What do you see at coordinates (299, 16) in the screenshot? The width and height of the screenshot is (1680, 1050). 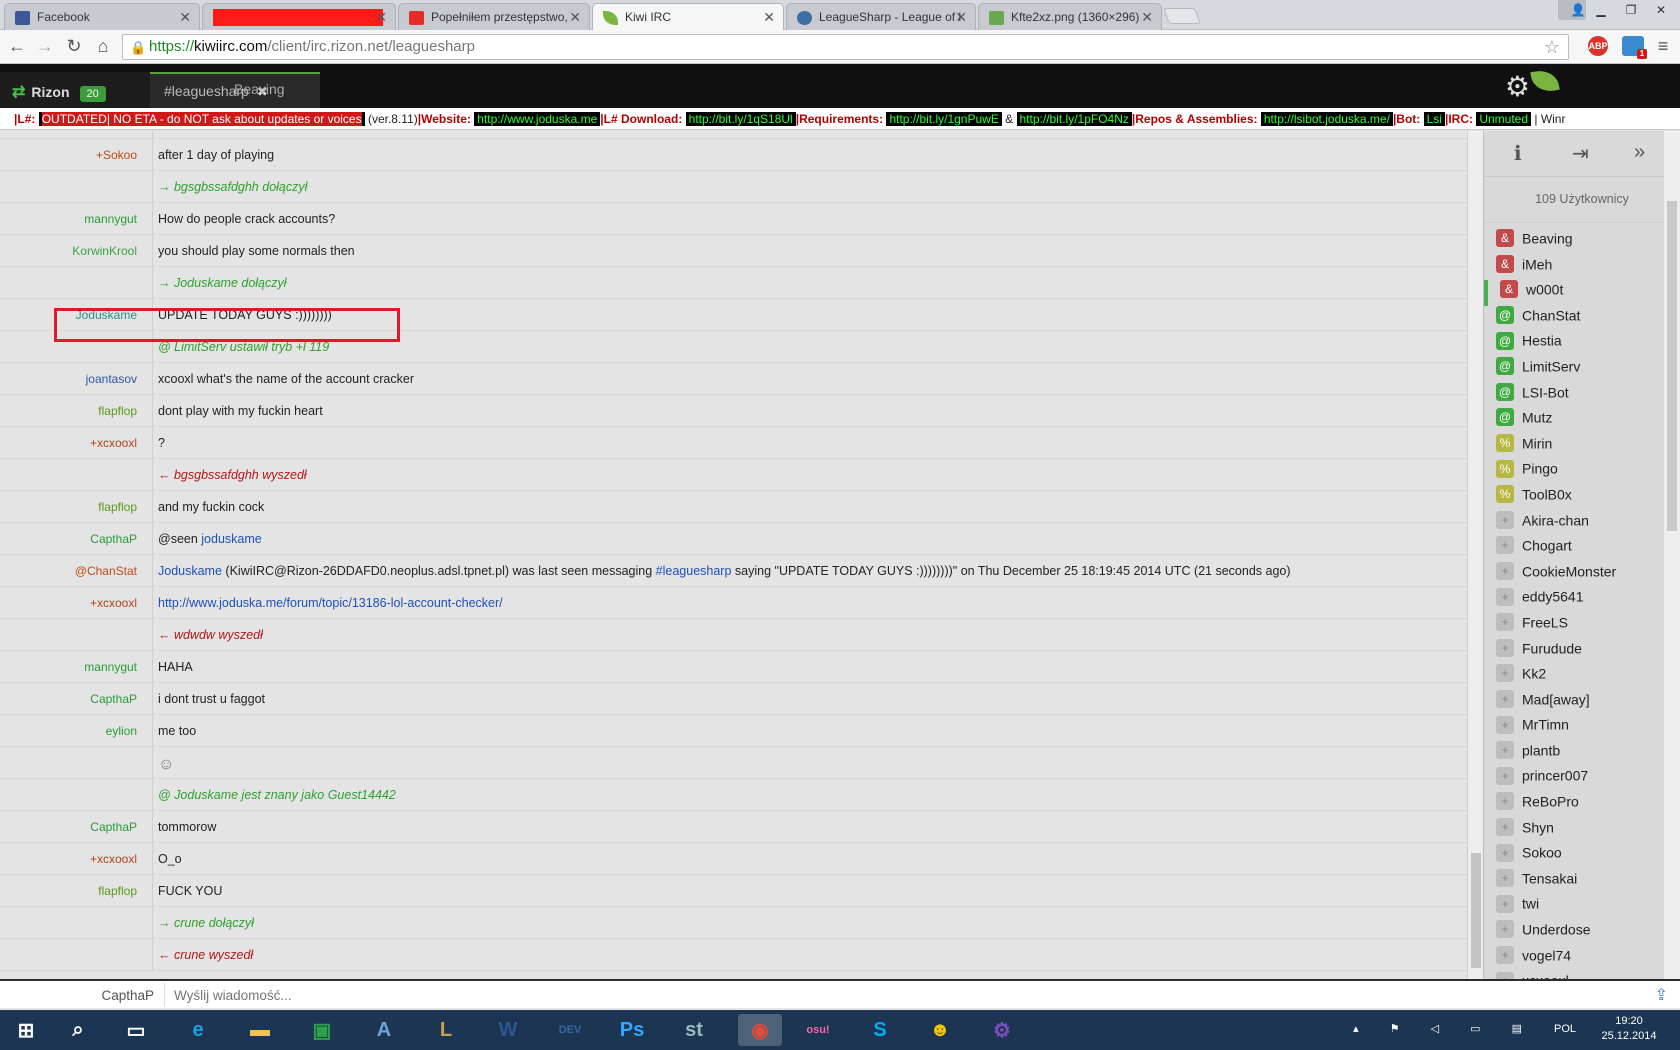 I see `browser-tab-redacted: ✕` at bounding box center [299, 16].